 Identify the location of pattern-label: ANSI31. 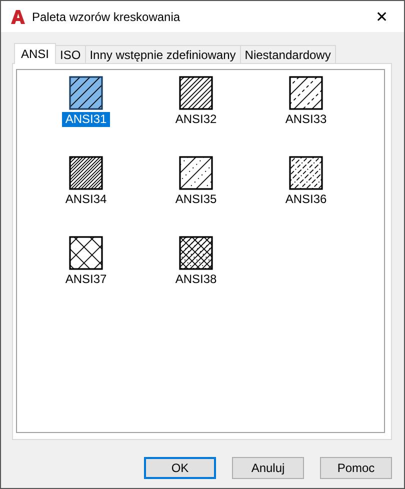
(86, 119).